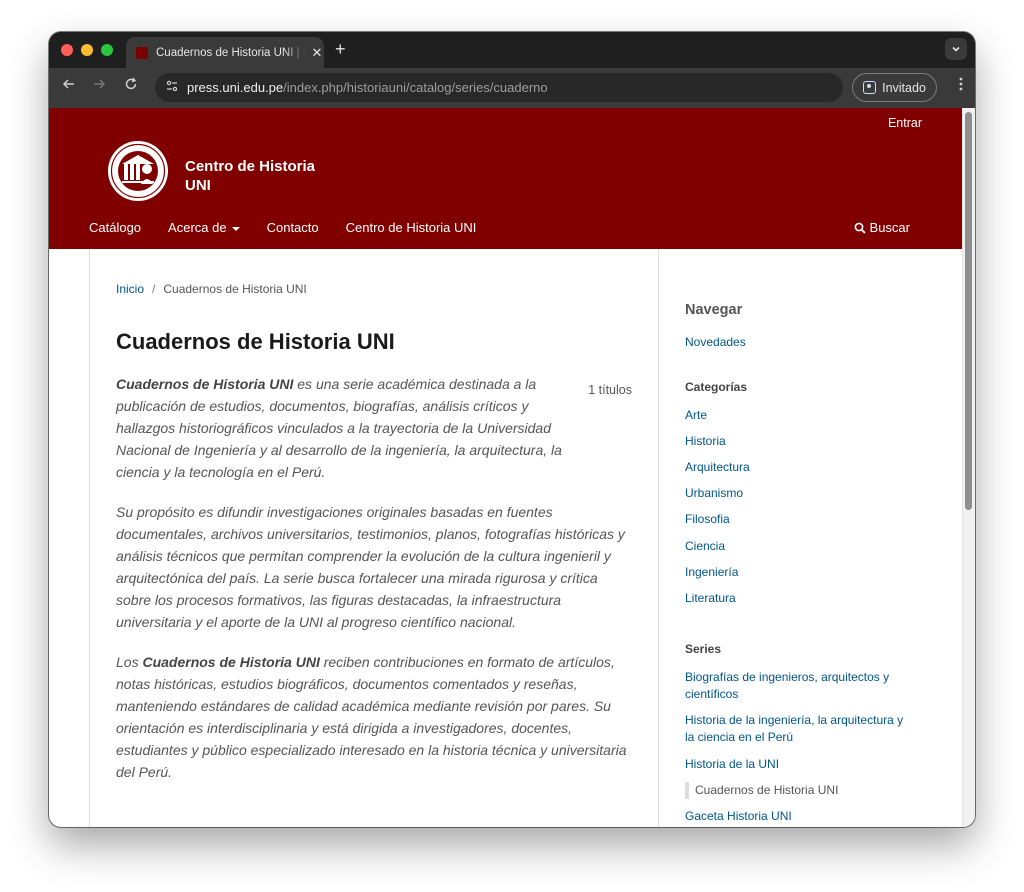 The image size is (1024, 892). Describe the element at coordinates (293, 227) in the screenshot. I see `nav-contacto: Contacto` at that location.